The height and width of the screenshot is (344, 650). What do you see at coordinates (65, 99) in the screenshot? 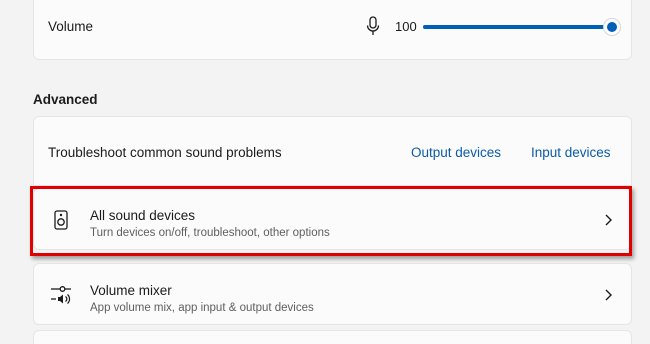
I see `advanced-heading: Advanced` at bounding box center [65, 99].